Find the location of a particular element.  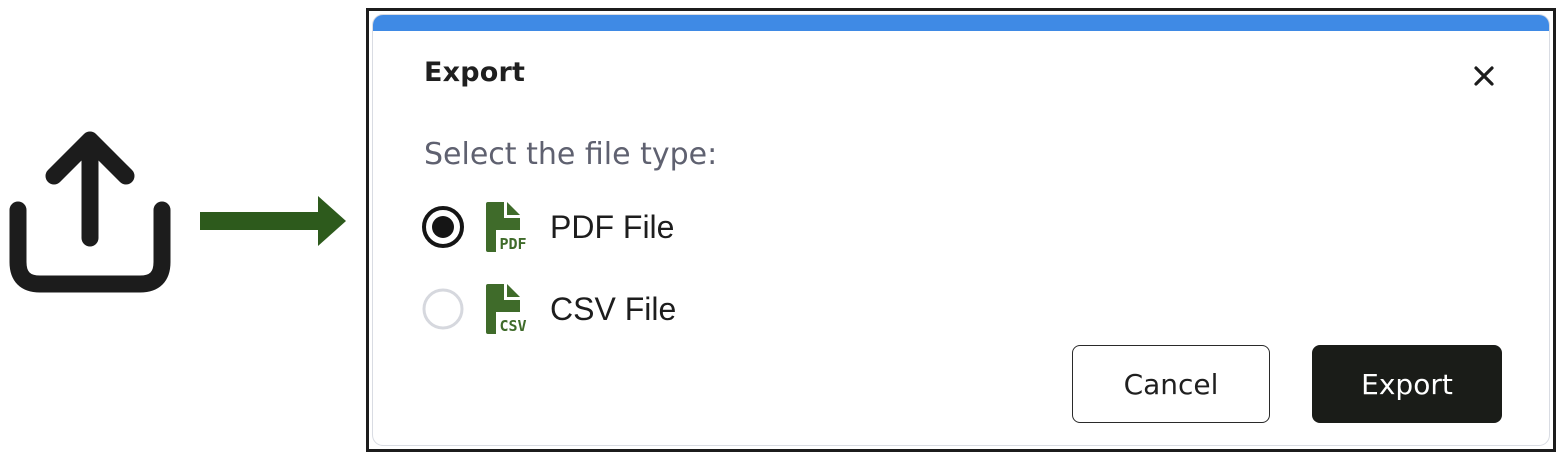

option-csv-file: CSV CSV File is located at coordinates (548, 309).